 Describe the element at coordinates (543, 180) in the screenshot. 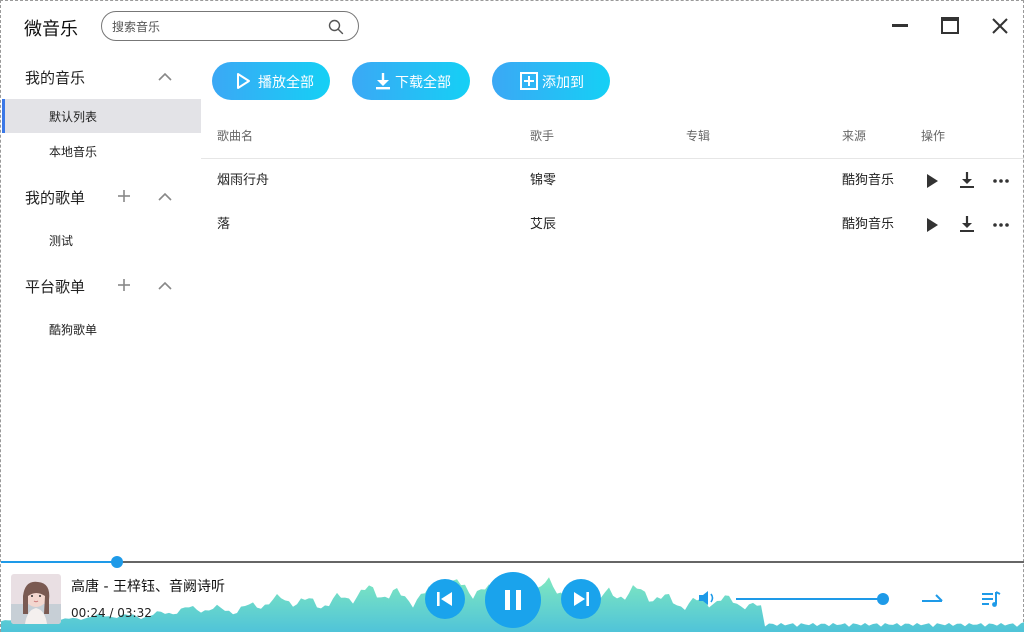

I see `singer-cell: 锦零` at that location.